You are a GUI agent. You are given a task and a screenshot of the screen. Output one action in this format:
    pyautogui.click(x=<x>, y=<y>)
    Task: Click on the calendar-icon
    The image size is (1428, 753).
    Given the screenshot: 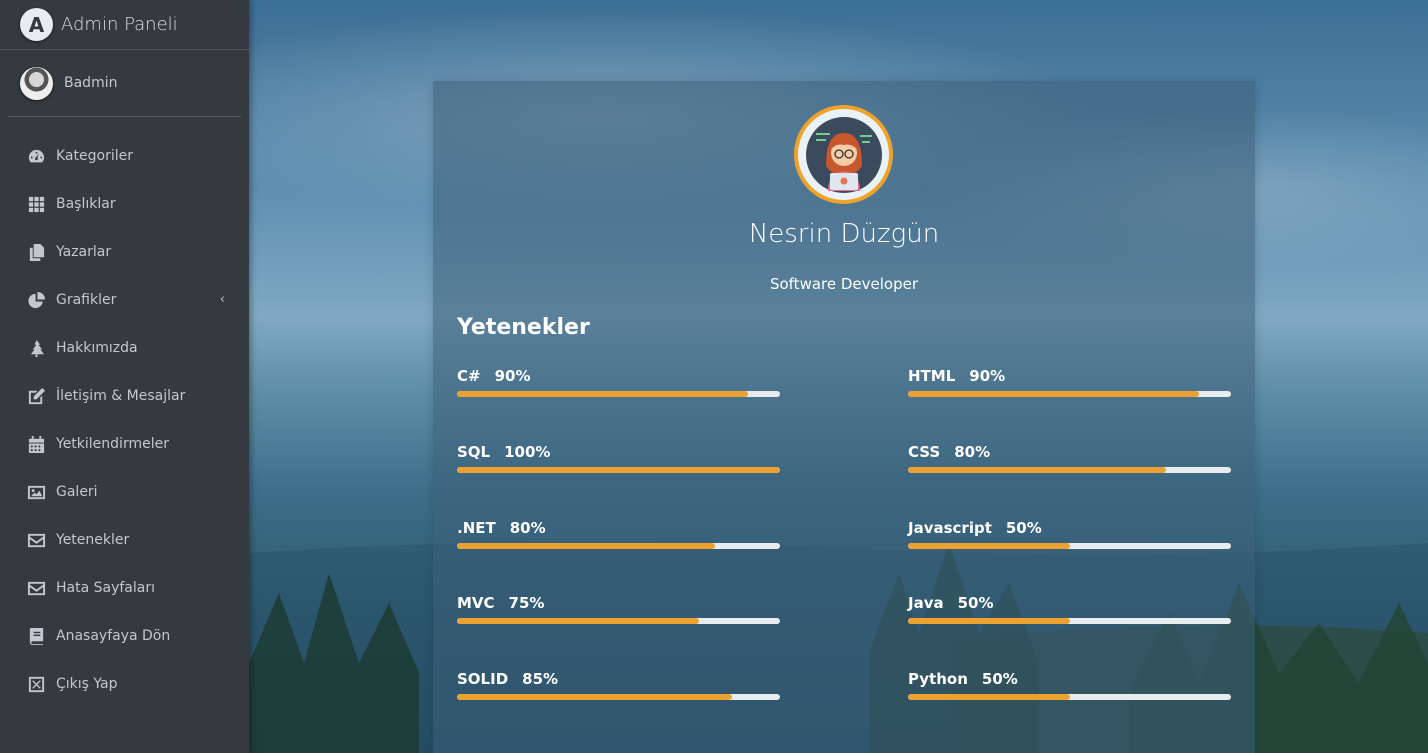 What is the action you would take?
    pyautogui.click(x=36, y=444)
    